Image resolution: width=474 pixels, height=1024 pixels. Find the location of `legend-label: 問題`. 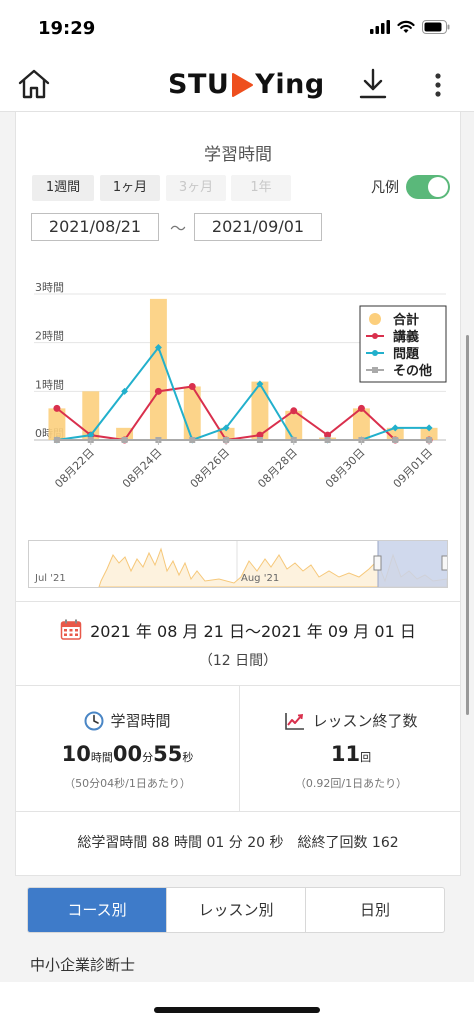

legend-label: 問題 is located at coordinates (406, 354).